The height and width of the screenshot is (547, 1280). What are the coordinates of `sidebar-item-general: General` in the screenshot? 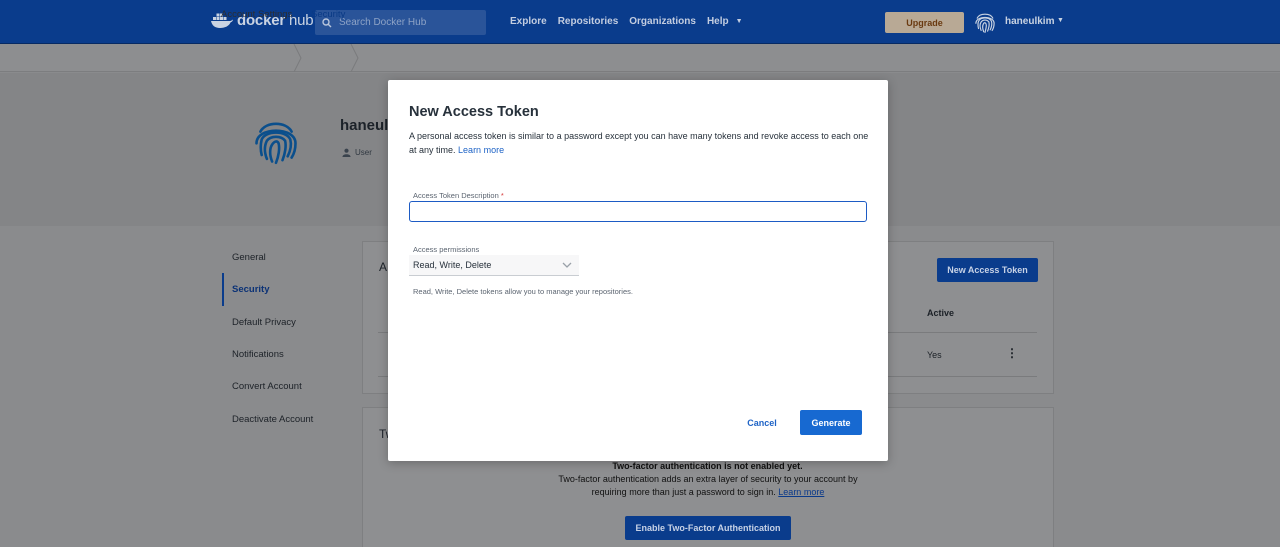 It's located at (249, 257).